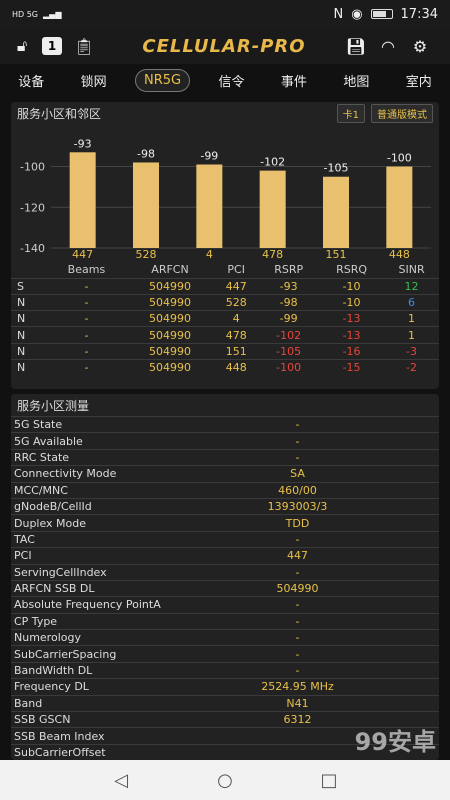 This screenshot has height=800, width=450. What do you see at coordinates (23, 556) in the screenshot?
I see `measurement-label: PCI` at bounding box center [23, 556].